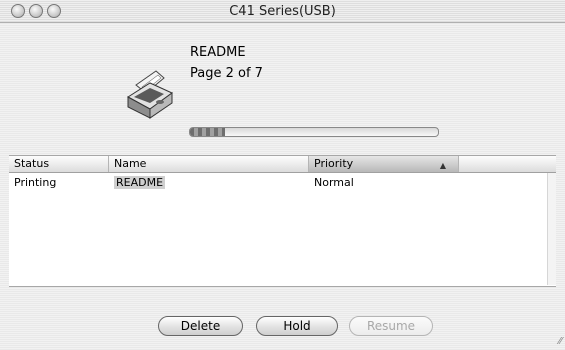 The height and width of the screenshot is (350, 565). Describe the element at coordinates (560, 341) in the screenshot. I see `resize-grip-icon: ⁄⁄` at that location.